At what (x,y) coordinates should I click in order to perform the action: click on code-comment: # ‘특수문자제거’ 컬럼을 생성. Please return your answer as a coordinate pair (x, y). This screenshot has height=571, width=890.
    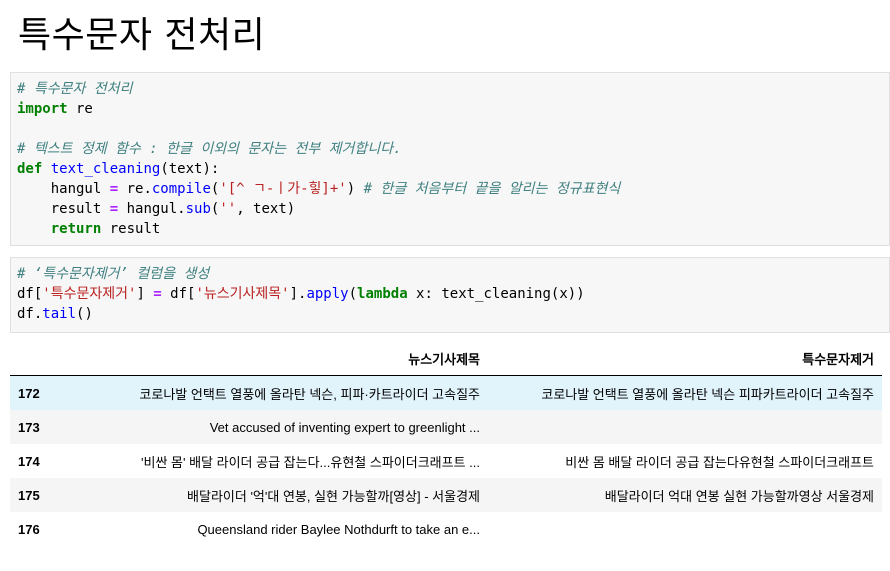
    Looking at the image, I should click on (113, 274).